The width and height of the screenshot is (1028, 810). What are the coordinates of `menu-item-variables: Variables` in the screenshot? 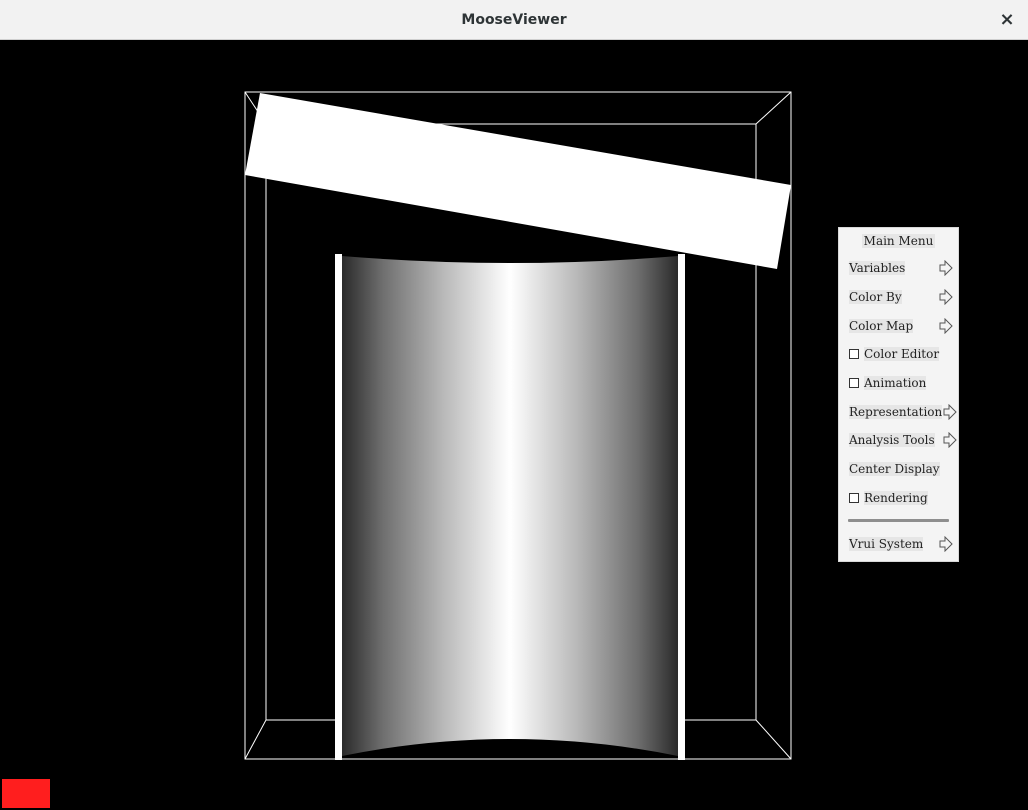 It's located at (901, 268).